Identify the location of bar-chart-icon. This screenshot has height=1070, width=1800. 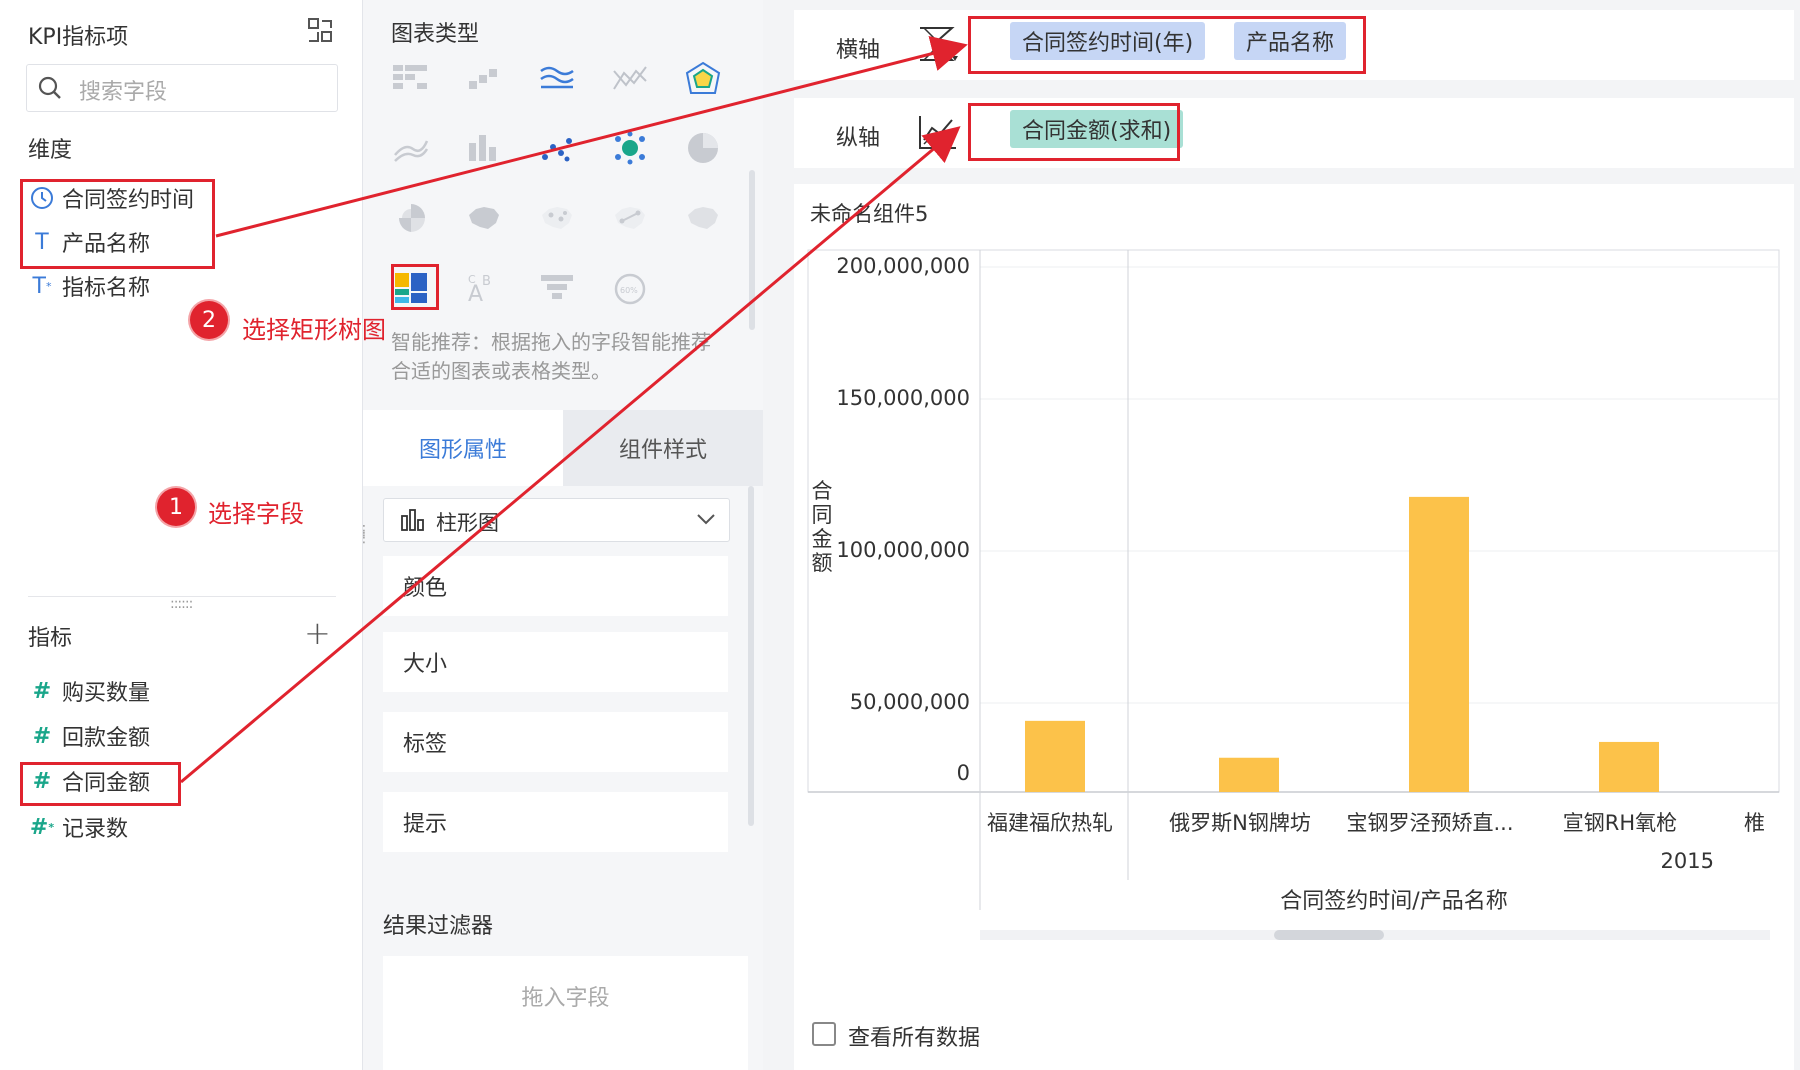
(412, 520).